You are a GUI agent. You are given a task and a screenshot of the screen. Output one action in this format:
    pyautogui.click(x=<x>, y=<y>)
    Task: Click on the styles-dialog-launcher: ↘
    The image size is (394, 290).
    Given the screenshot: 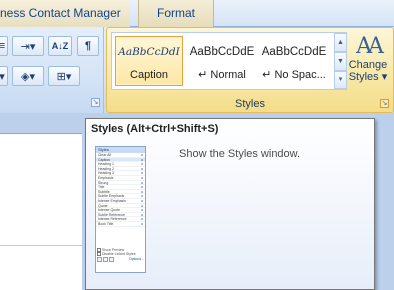 What is the action you would take?
    pyautogui.click(x=384, y=103)
    